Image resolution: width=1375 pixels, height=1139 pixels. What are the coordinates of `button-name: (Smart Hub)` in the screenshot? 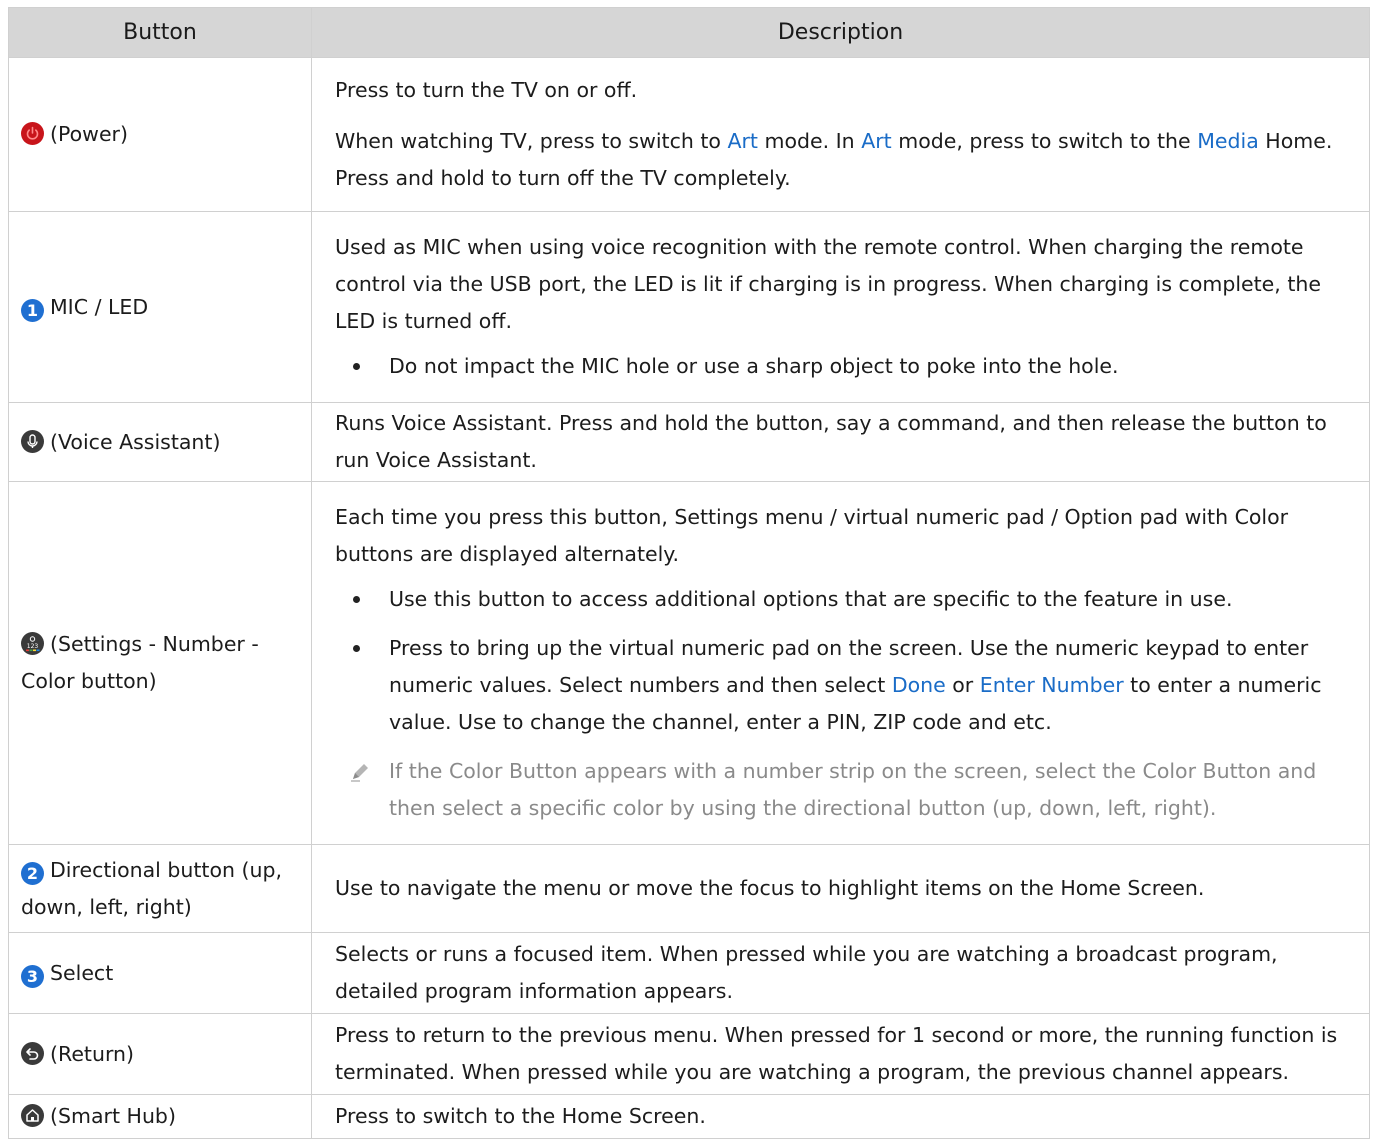 It's located at (113, 1116).